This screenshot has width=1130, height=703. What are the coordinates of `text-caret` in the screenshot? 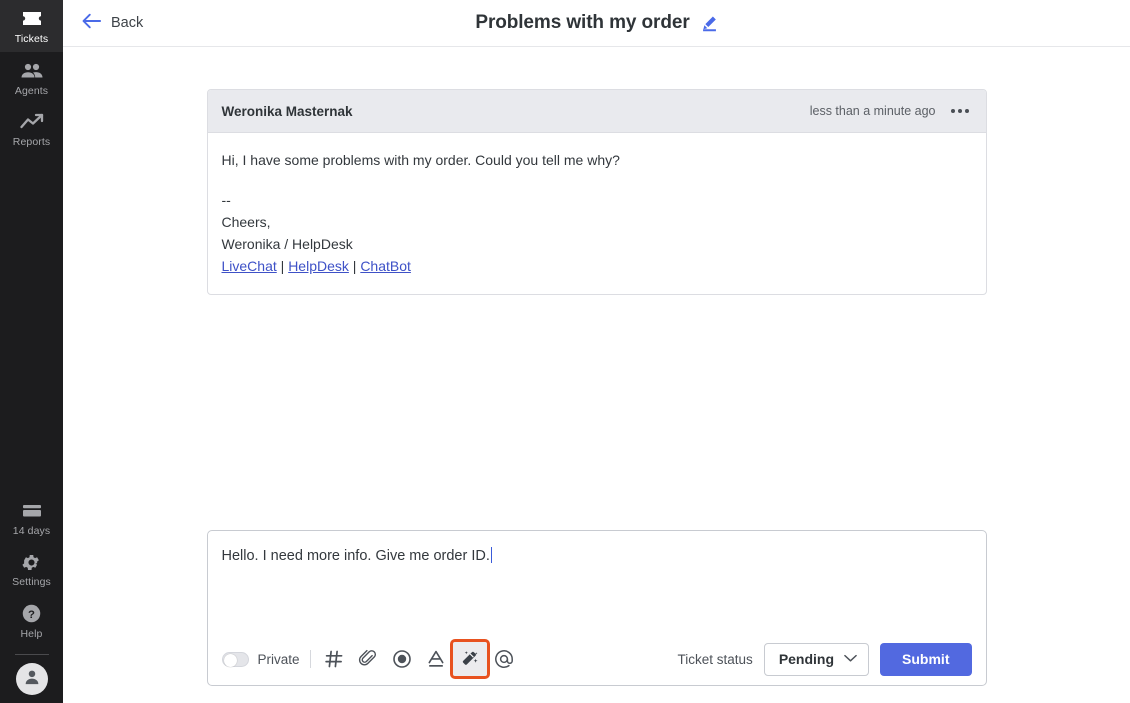 It's located at (491, 555).